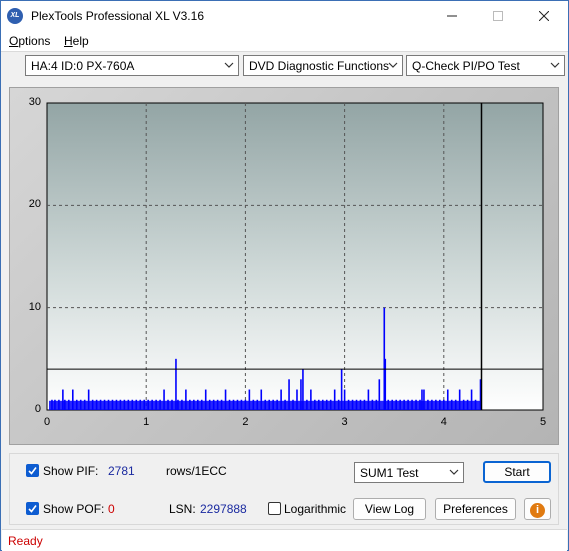 This screenshot has height=551, width=569. What do you see at coordinates (117, 16) in the screenshot?
I see `window-title: PlexTools Professional XL V3.16` at bounding box center [117, 16].